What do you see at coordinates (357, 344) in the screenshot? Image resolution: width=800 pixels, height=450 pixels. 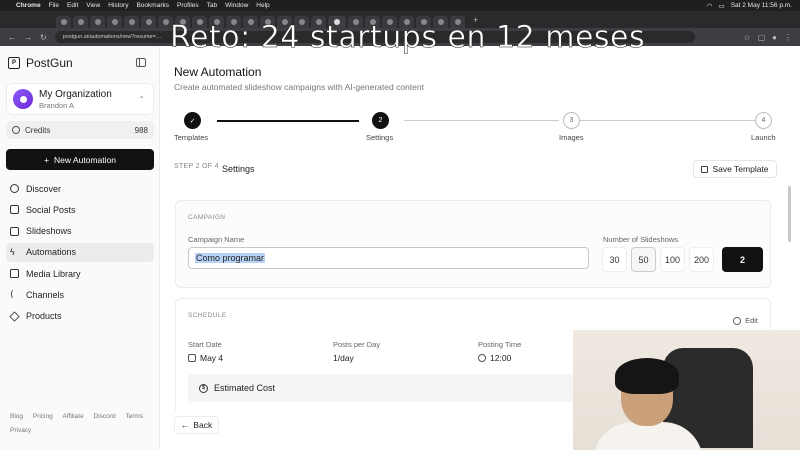 I see `posts-per-day-label: Posts per Day` at bounding box center [357, 344].